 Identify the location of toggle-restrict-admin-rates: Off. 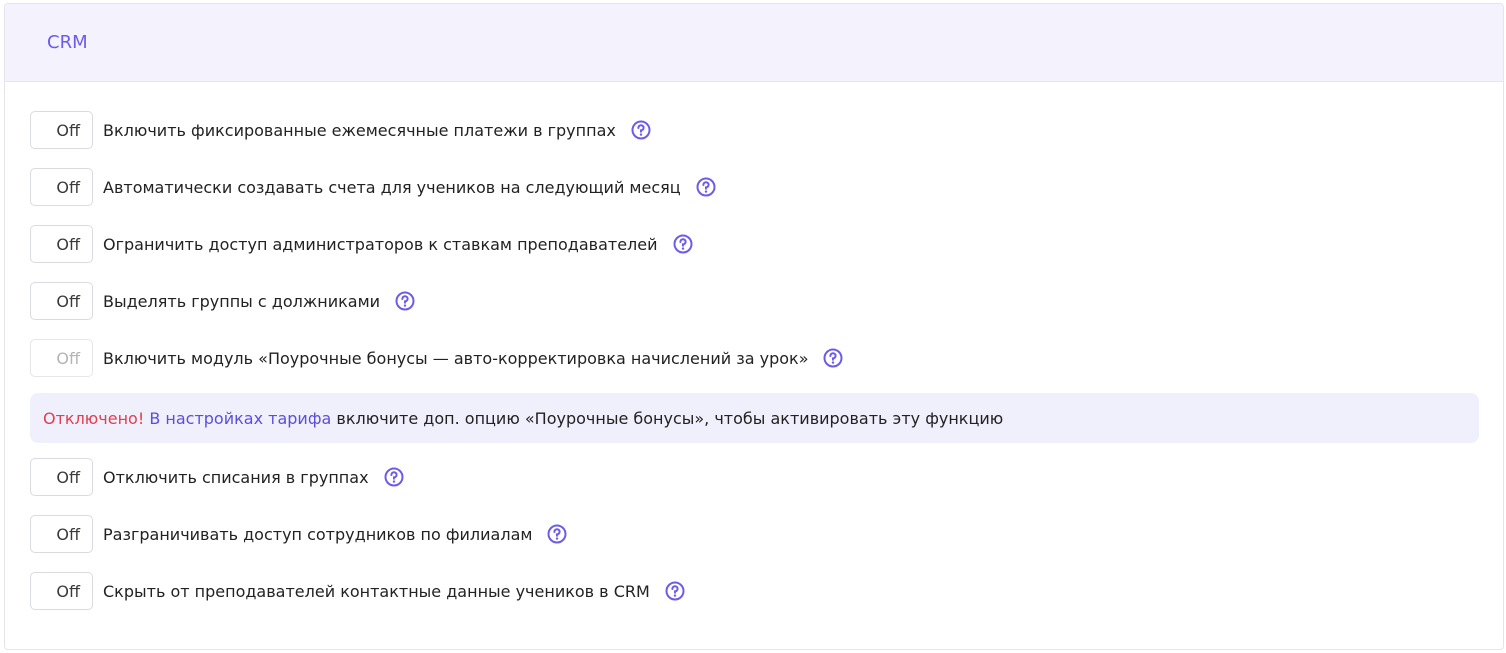
(61, 244).